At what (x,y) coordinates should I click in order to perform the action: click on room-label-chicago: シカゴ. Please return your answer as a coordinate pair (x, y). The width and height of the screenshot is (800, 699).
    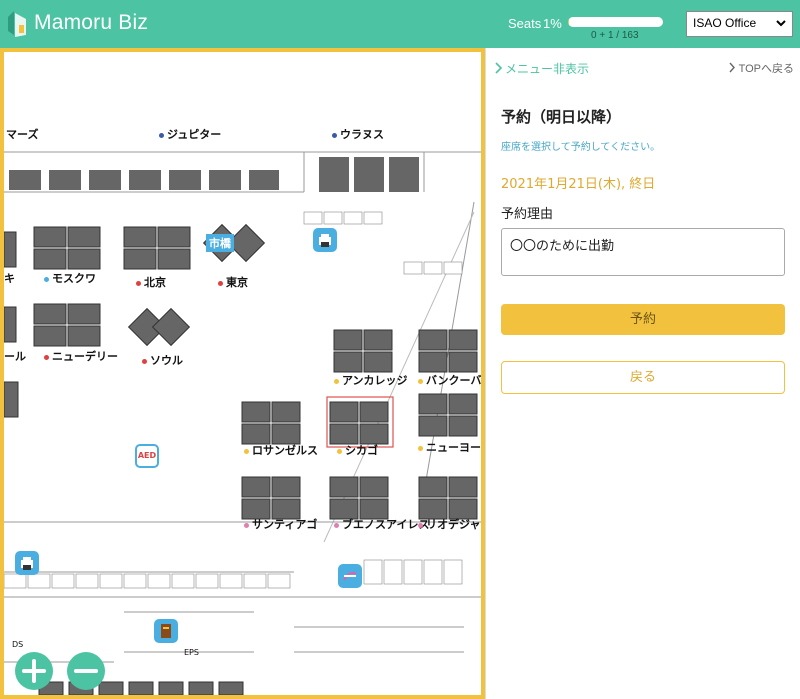
    Looking at the image, I should click on (357, 450).